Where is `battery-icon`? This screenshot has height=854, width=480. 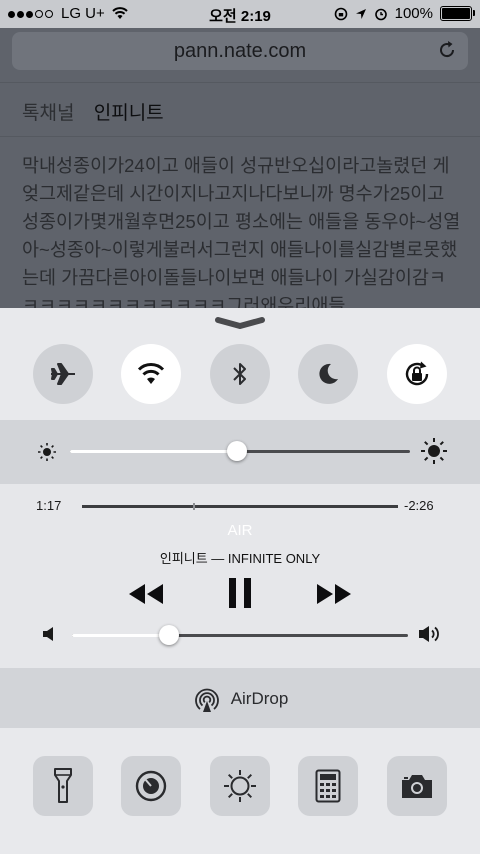 battery-icon is located at coordinates (457, 13).